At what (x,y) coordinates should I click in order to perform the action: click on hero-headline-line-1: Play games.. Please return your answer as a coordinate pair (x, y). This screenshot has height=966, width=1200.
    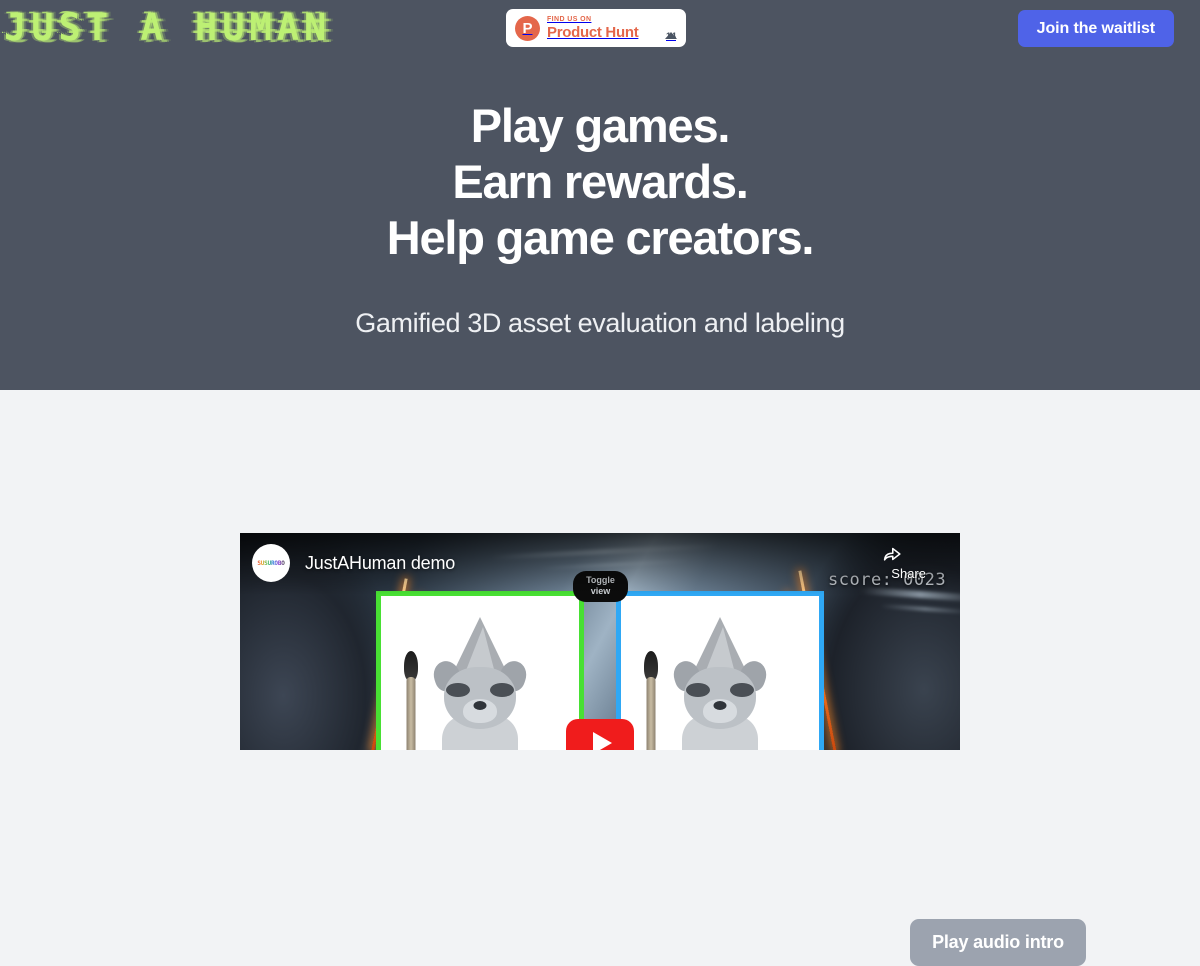
    Looking at the image, I should click on (600, 125).